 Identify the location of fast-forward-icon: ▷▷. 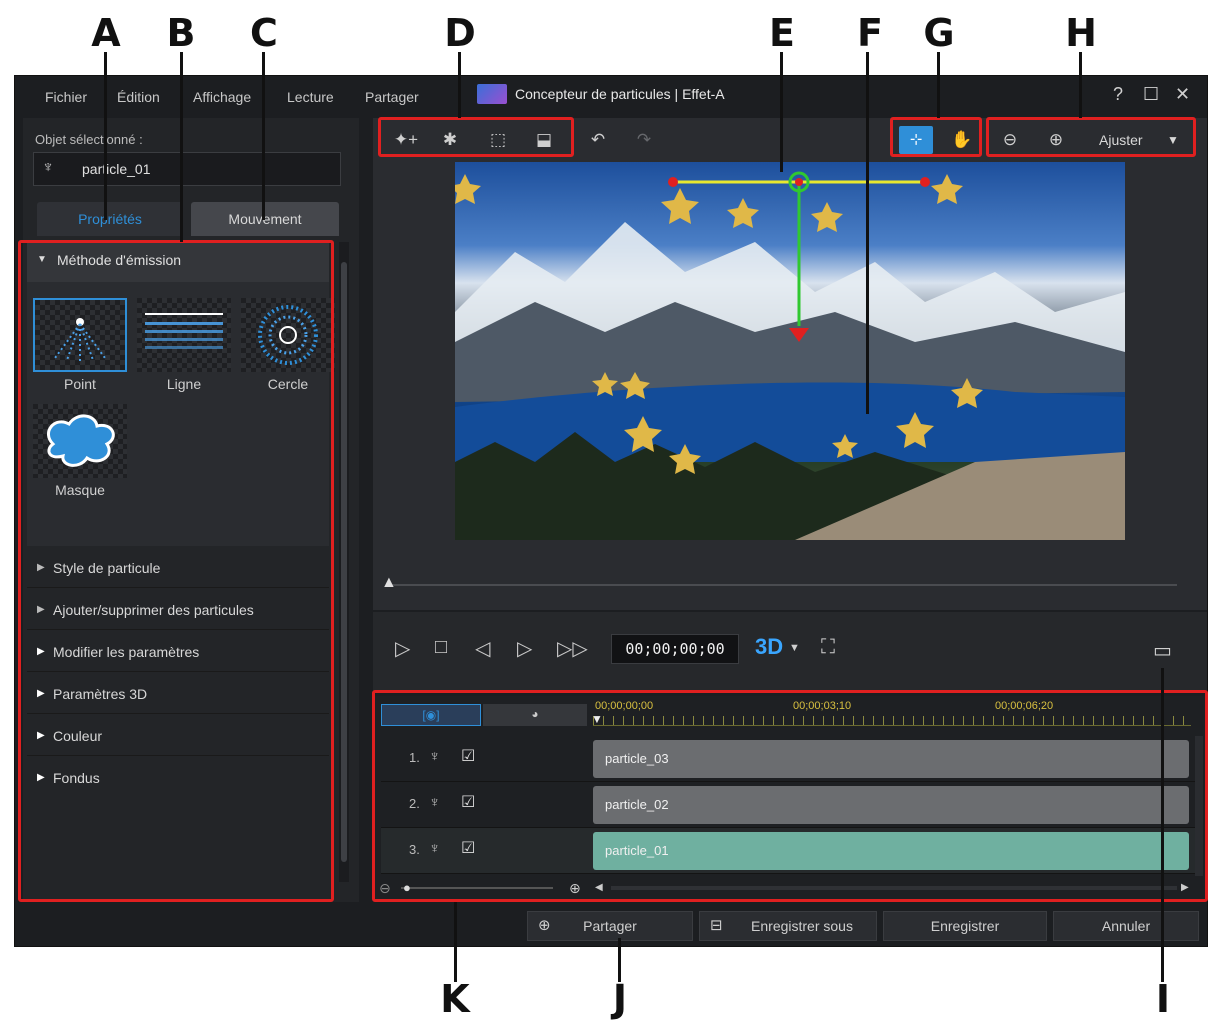
(572, 648).